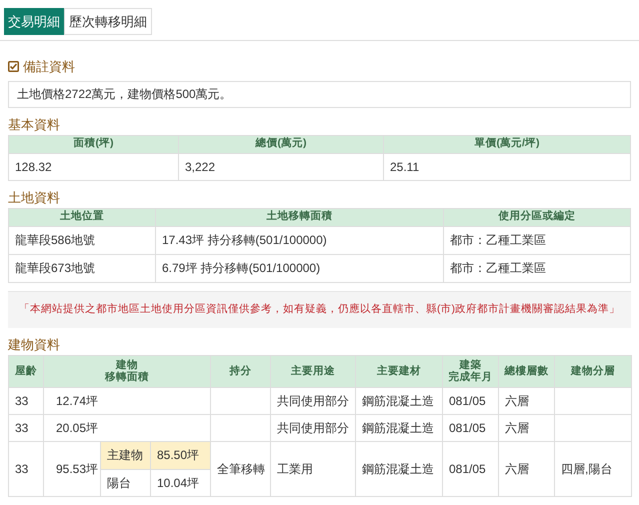 The image size is (639, 505). What do you see at coordinates (126, 365) in the screenshot?
I see `column-header: 建物` at bounding box center [126, 365].